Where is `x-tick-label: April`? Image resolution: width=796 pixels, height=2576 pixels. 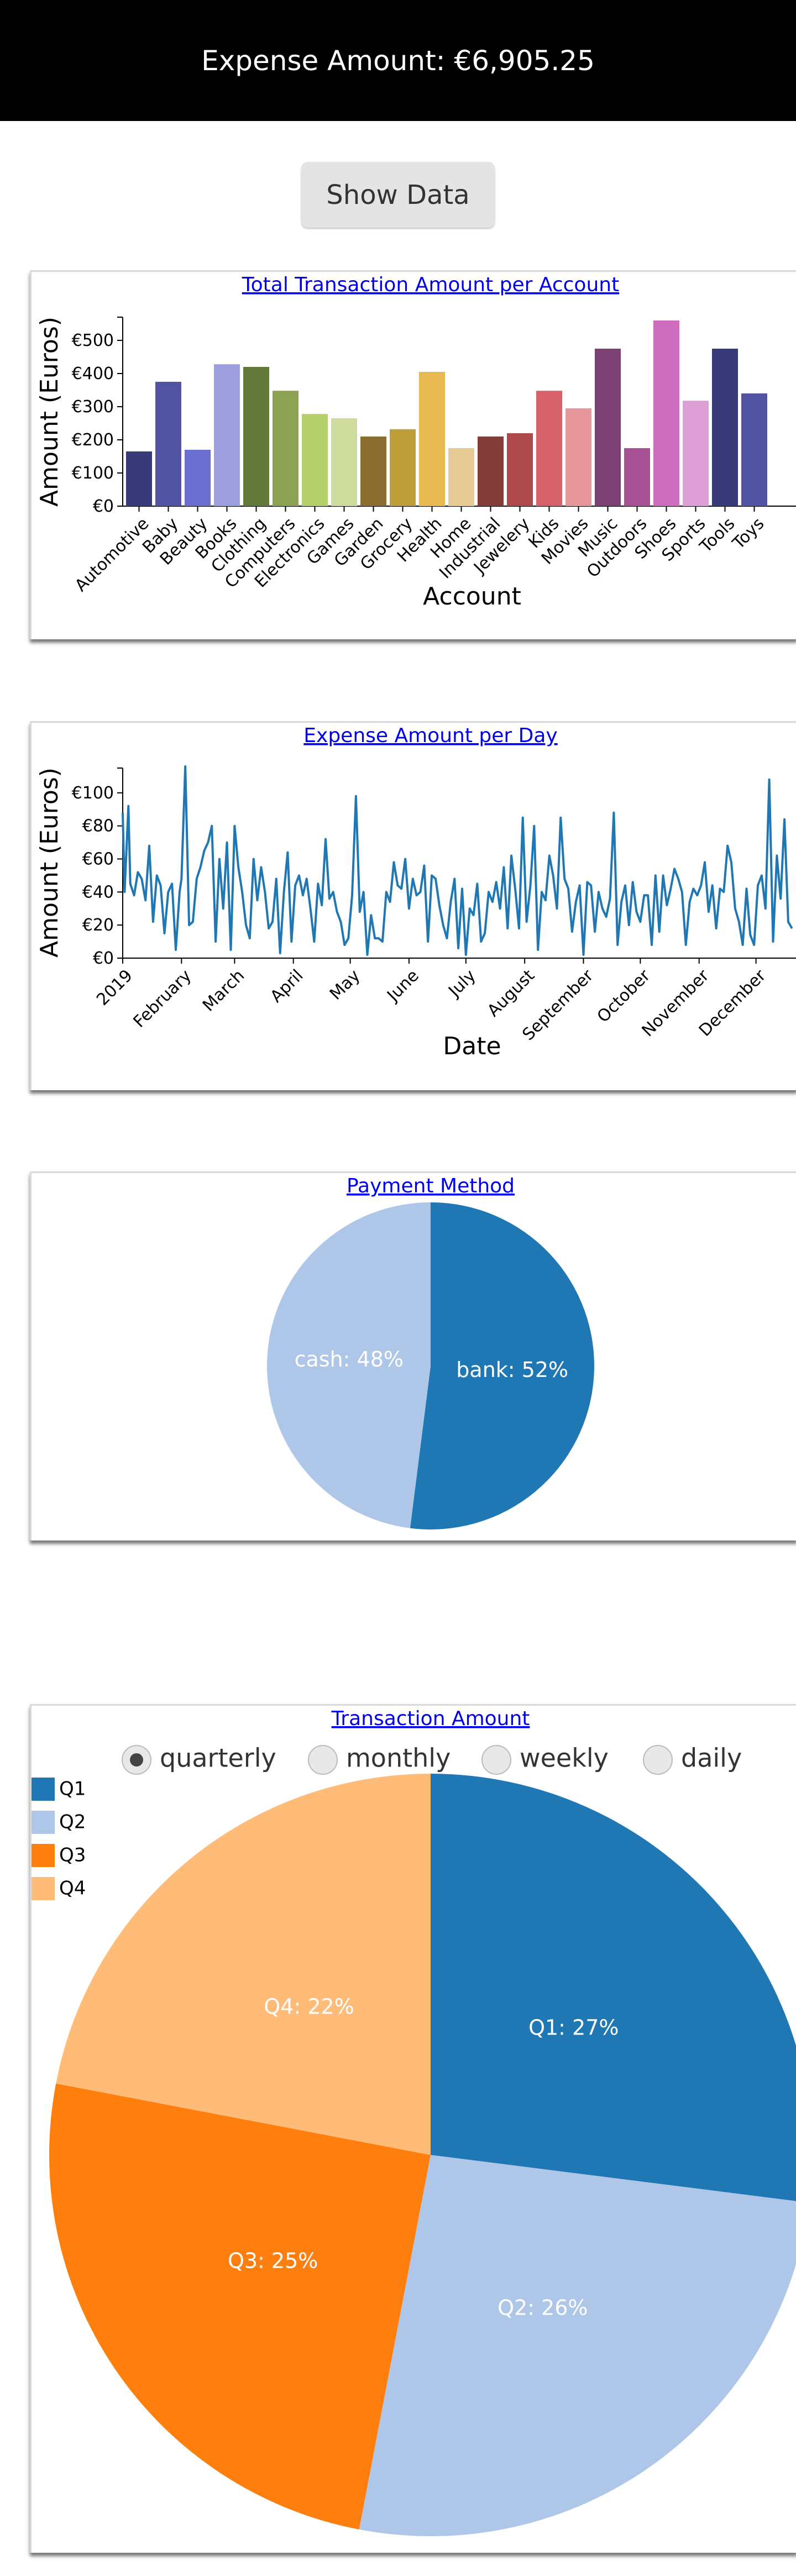 x-tick-label: April is located at coordinates (287, 986).